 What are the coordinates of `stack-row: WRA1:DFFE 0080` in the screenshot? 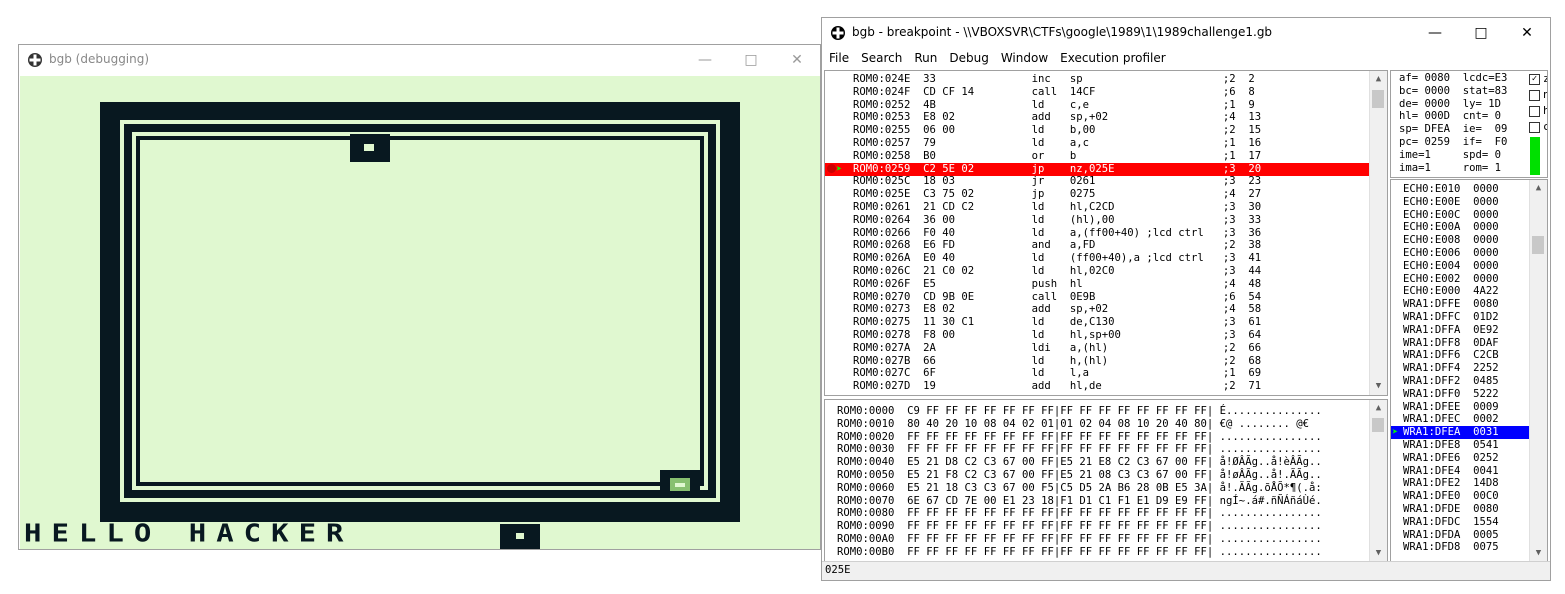 It's located at (1466, 304).